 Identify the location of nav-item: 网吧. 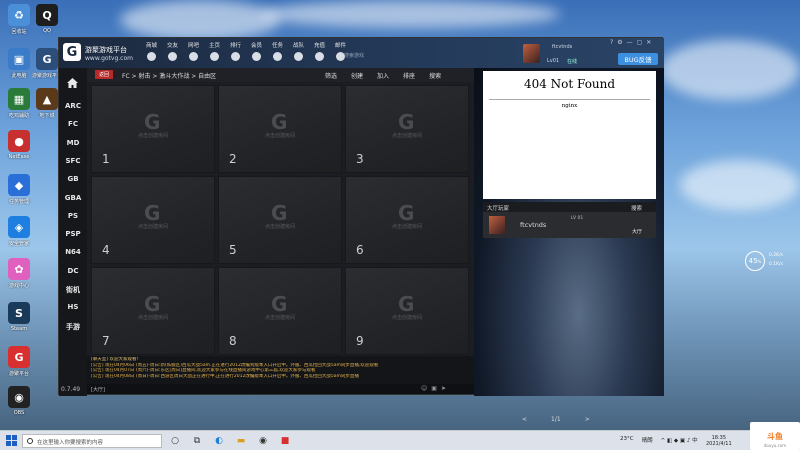
(193, 51).